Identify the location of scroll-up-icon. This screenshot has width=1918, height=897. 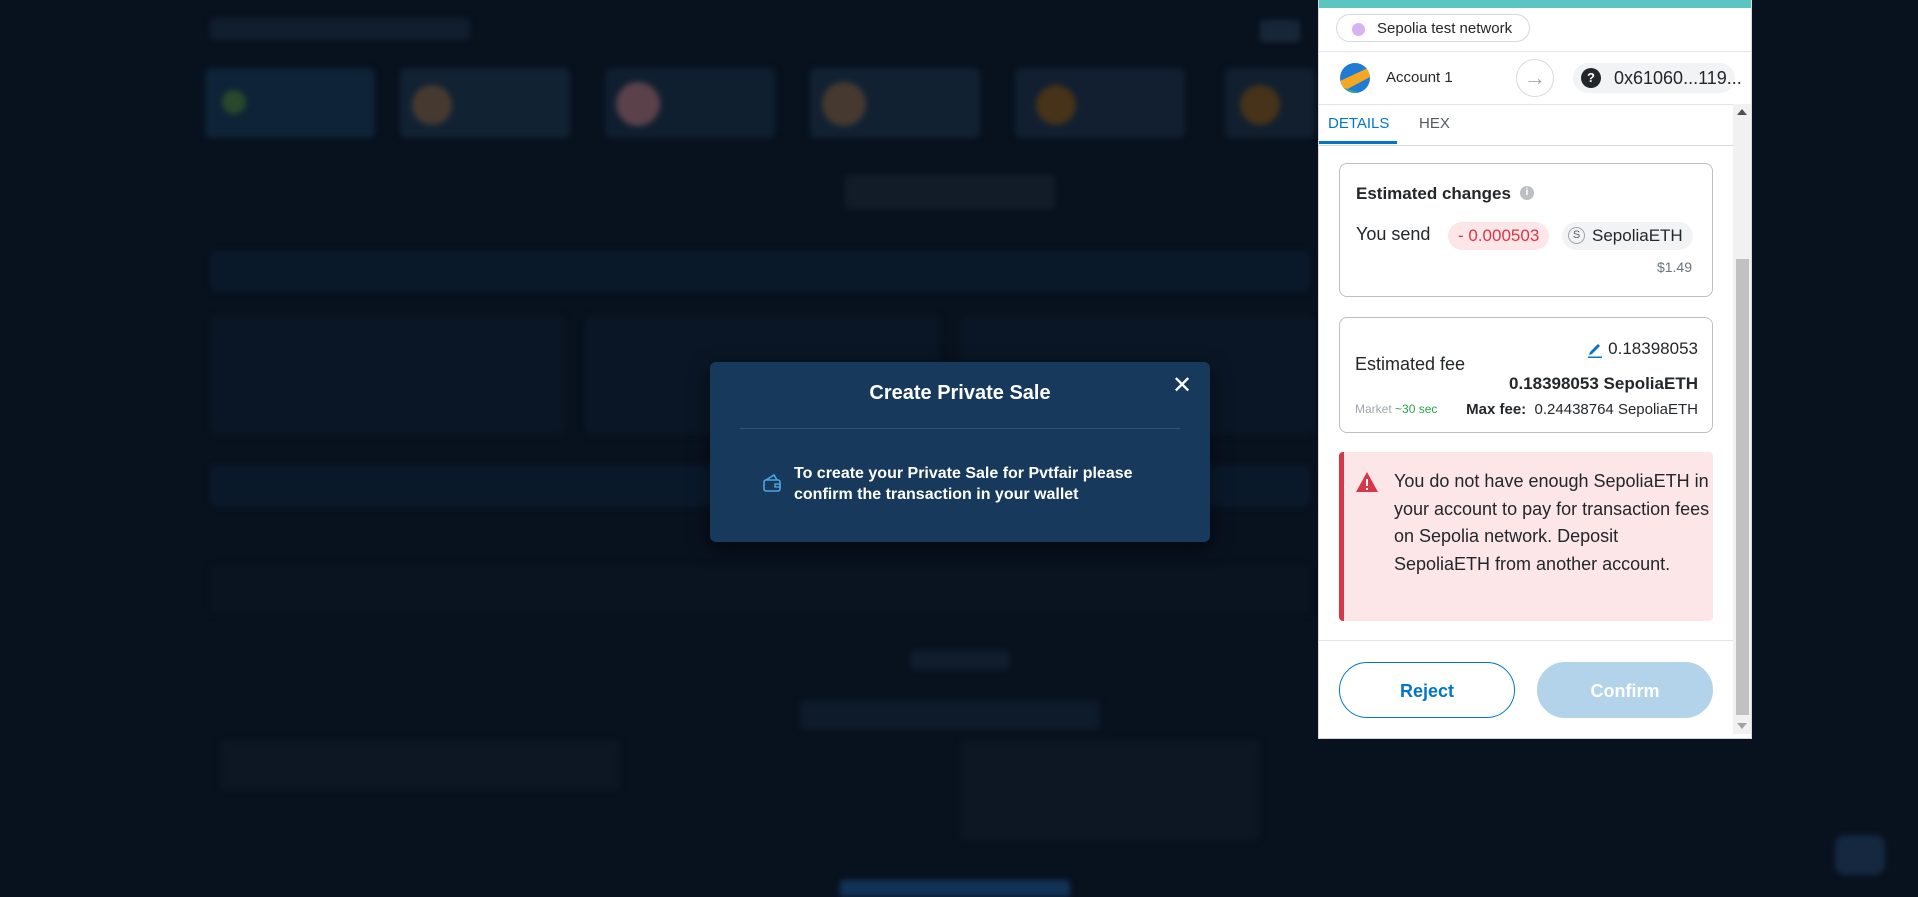
(1742, 112).